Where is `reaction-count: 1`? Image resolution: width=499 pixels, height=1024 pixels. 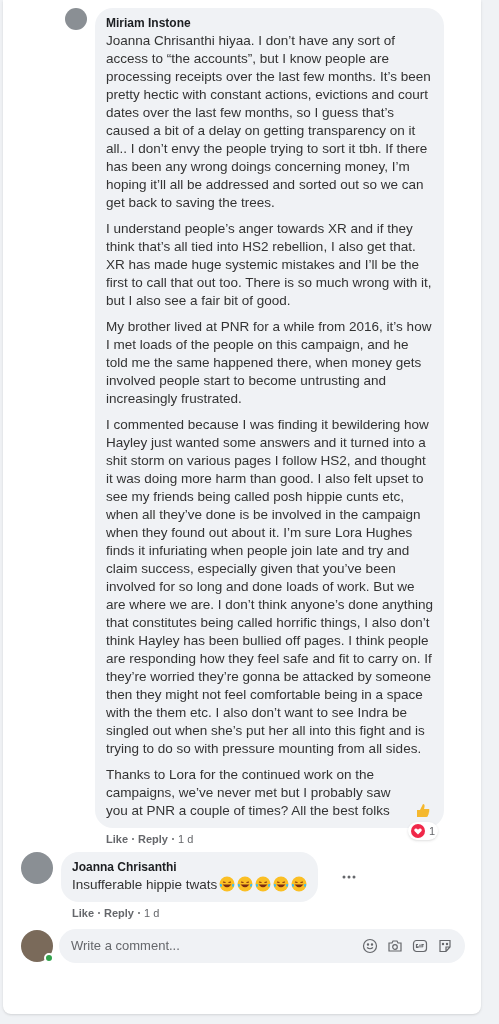 reaction-count: 1 is located at coordinates (431, 831).